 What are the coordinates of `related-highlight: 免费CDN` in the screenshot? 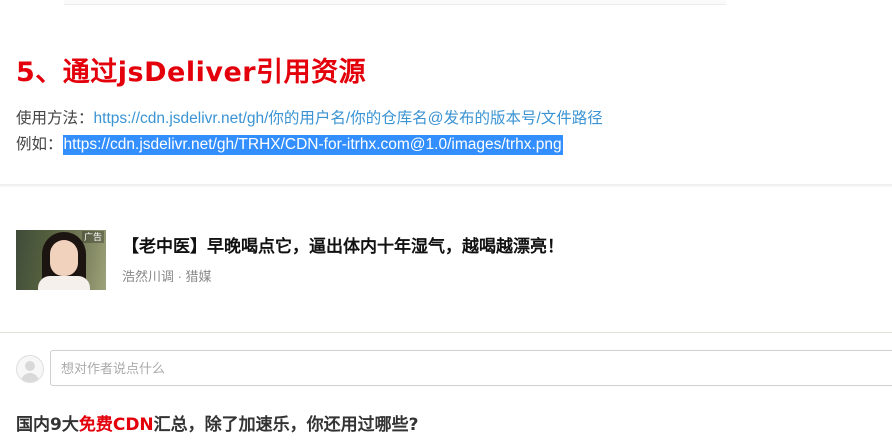 It's located at (116, 425).